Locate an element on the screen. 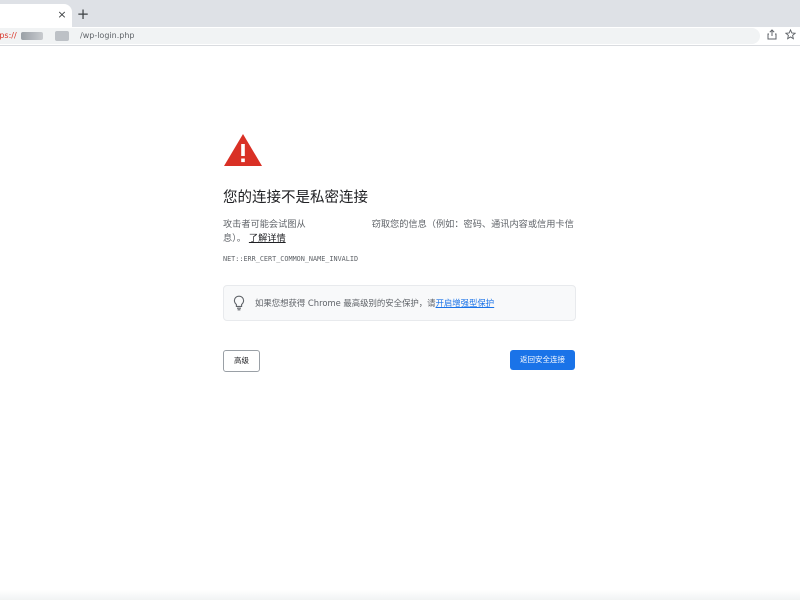  lightbulb-icon is located at coordinates (239, 303).